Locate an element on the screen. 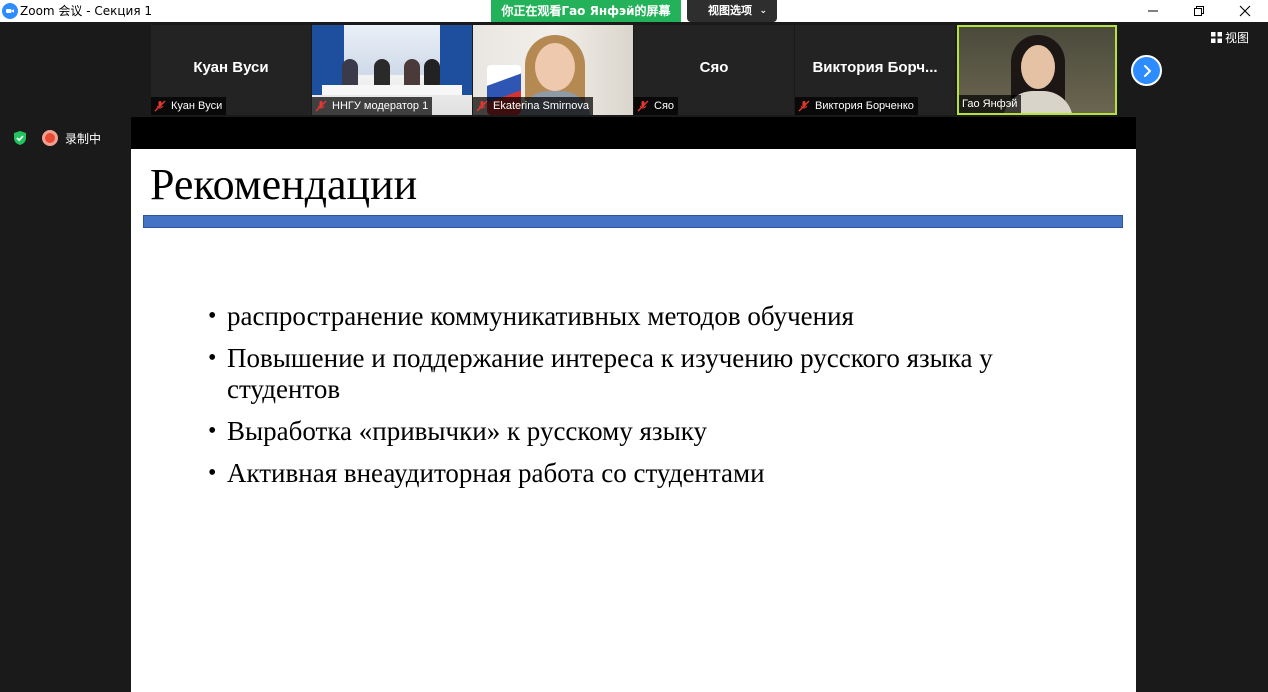  participant-name: Гао Янфэй is located at coordinates (990, 104).